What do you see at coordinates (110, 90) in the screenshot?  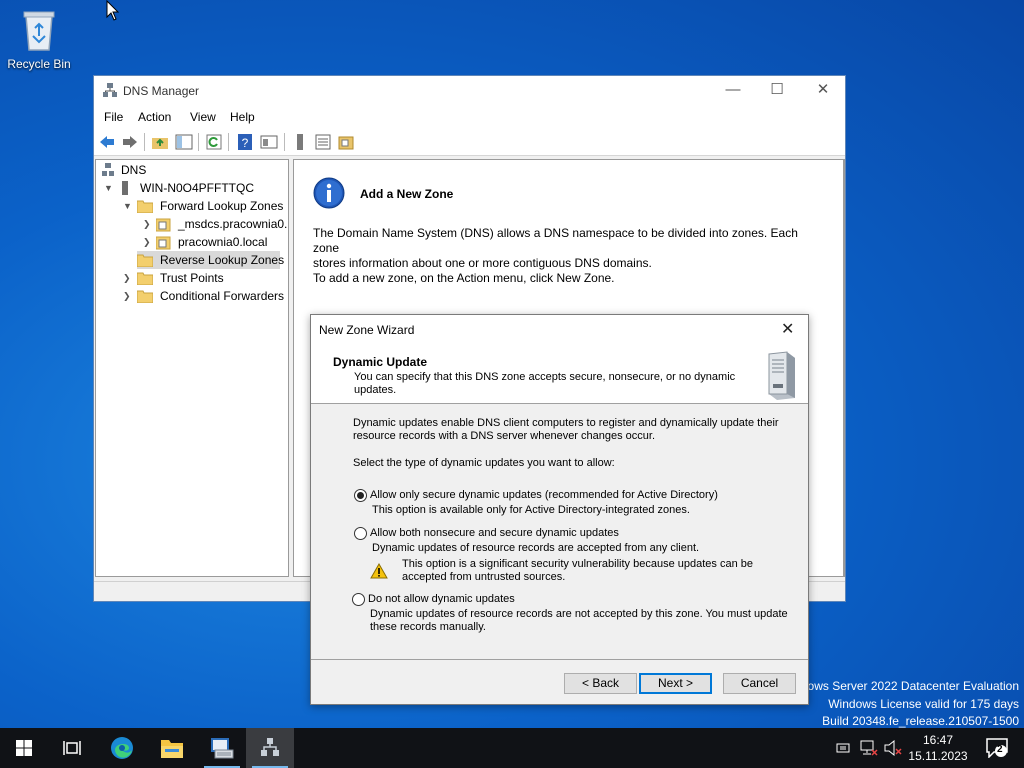 I see `dns-app-icon` at bounding box center [110, 90].